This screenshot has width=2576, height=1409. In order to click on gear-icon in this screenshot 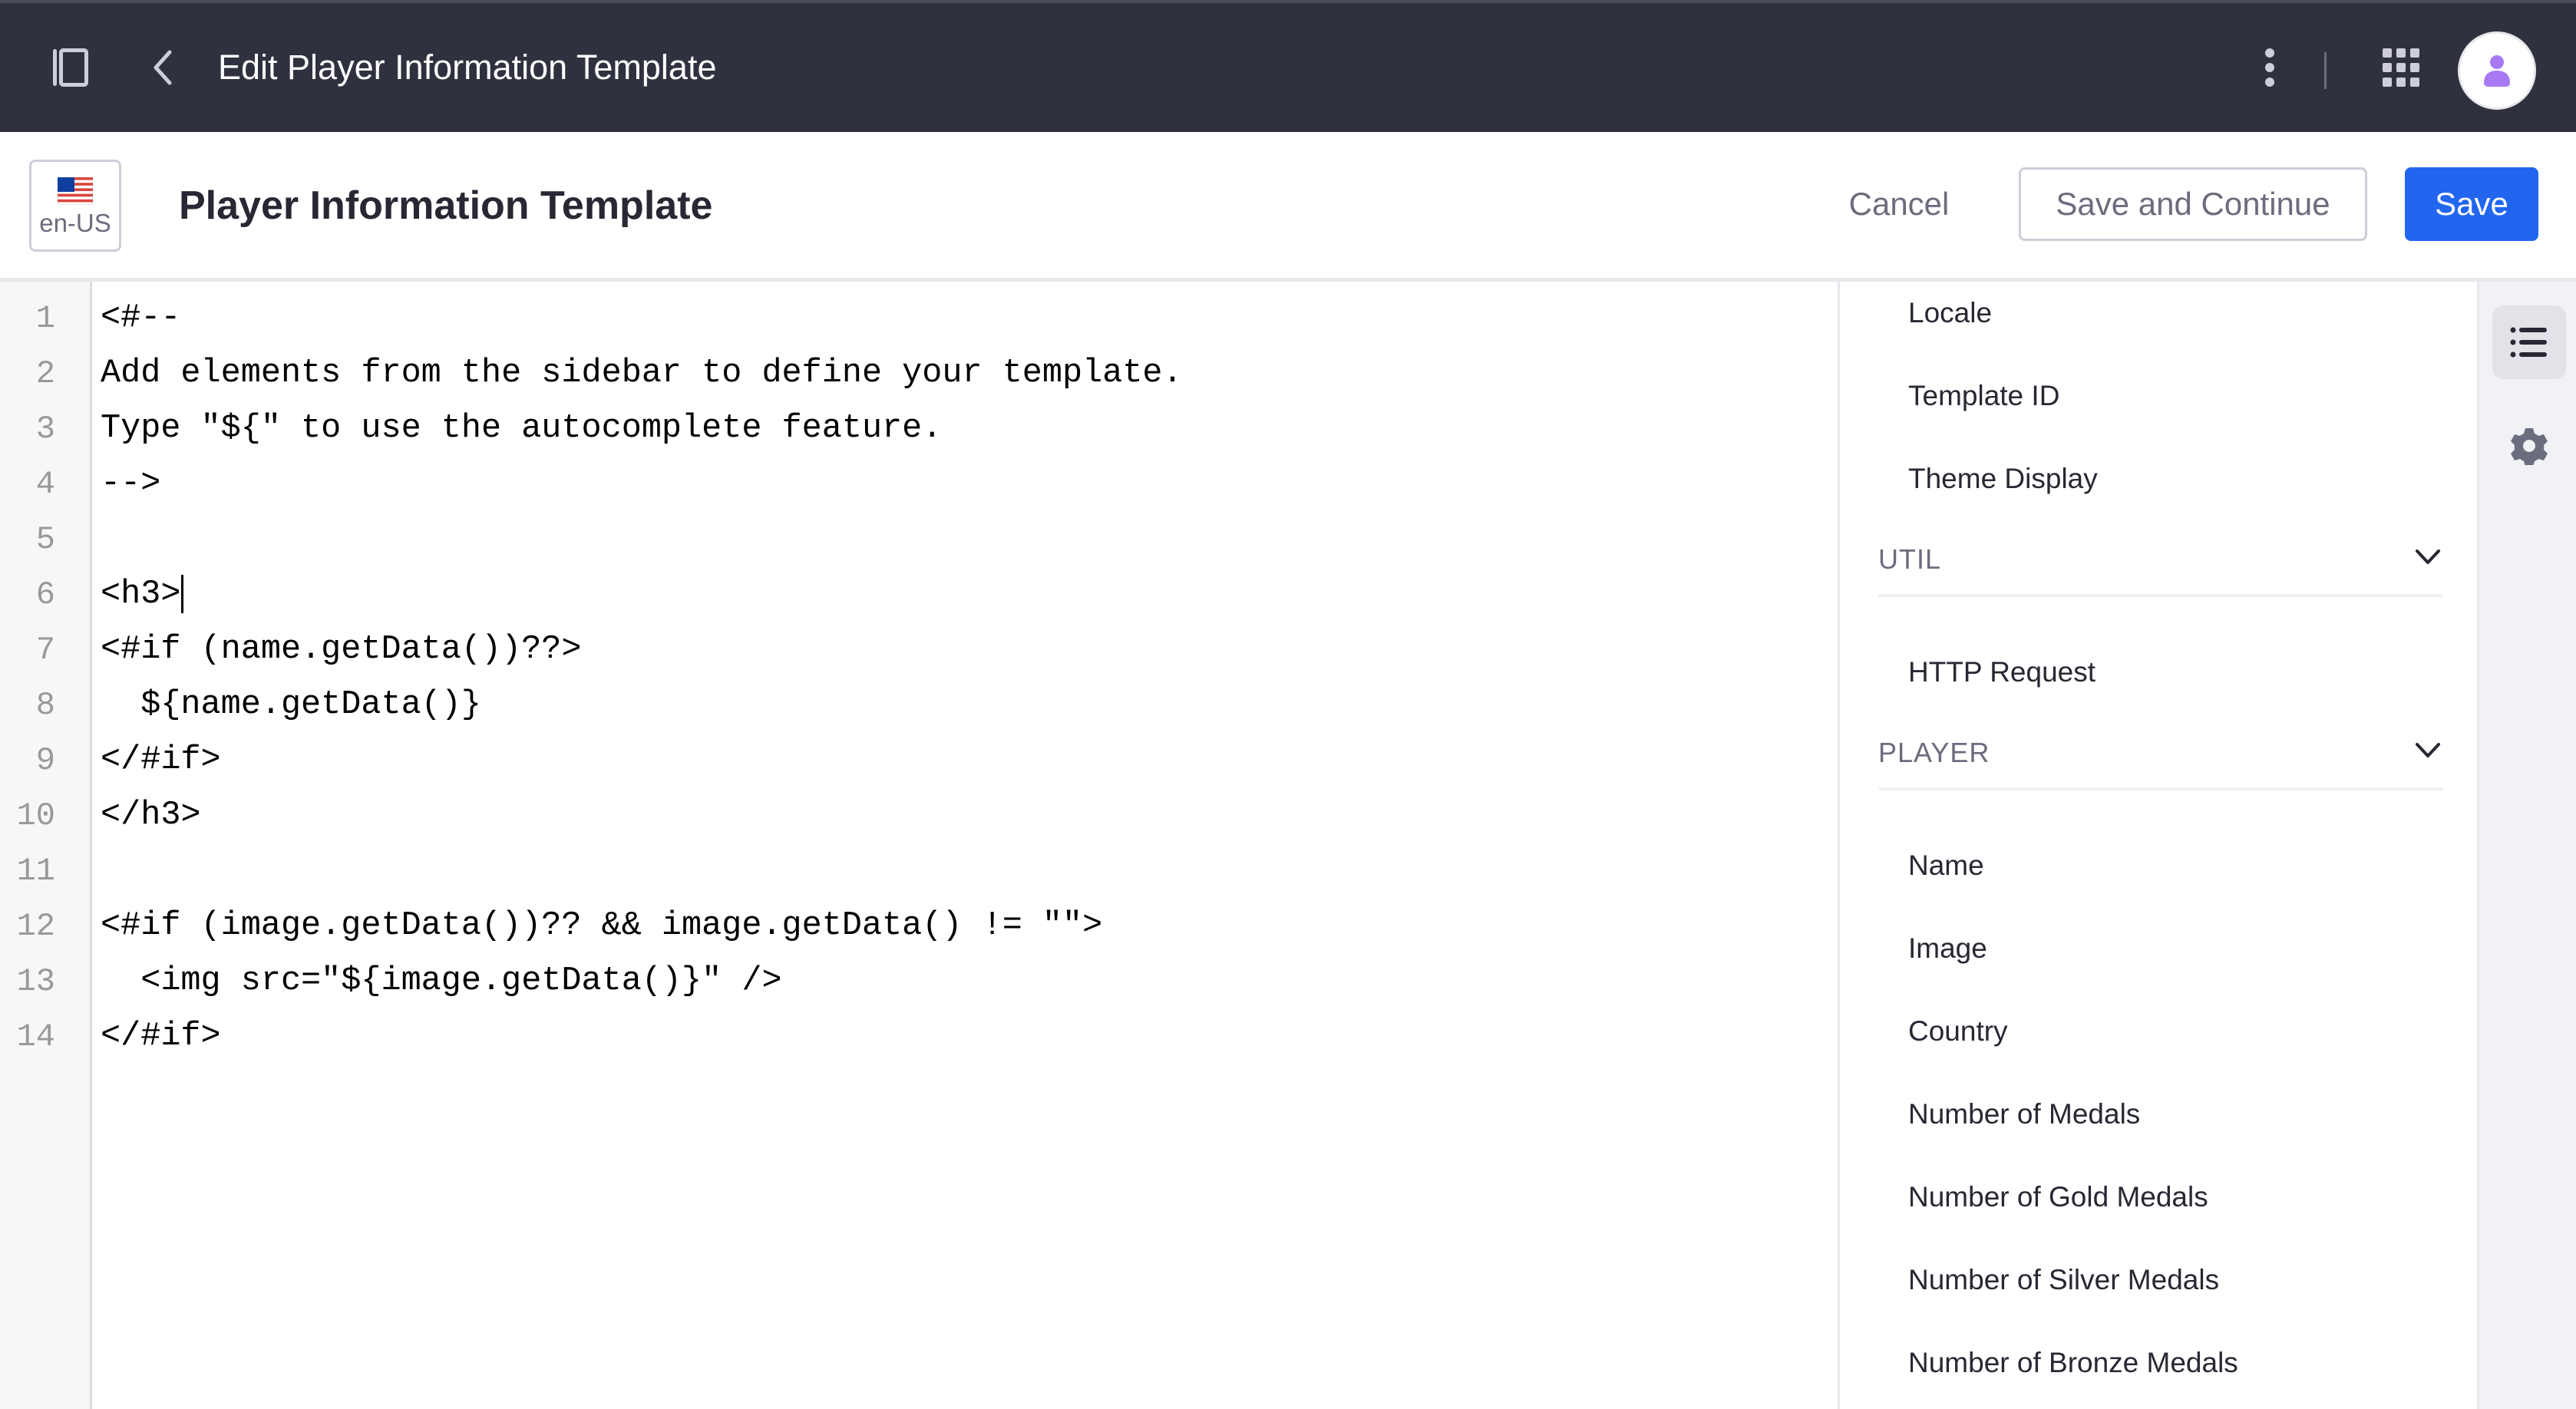, I will do `click(2529, 447)`.